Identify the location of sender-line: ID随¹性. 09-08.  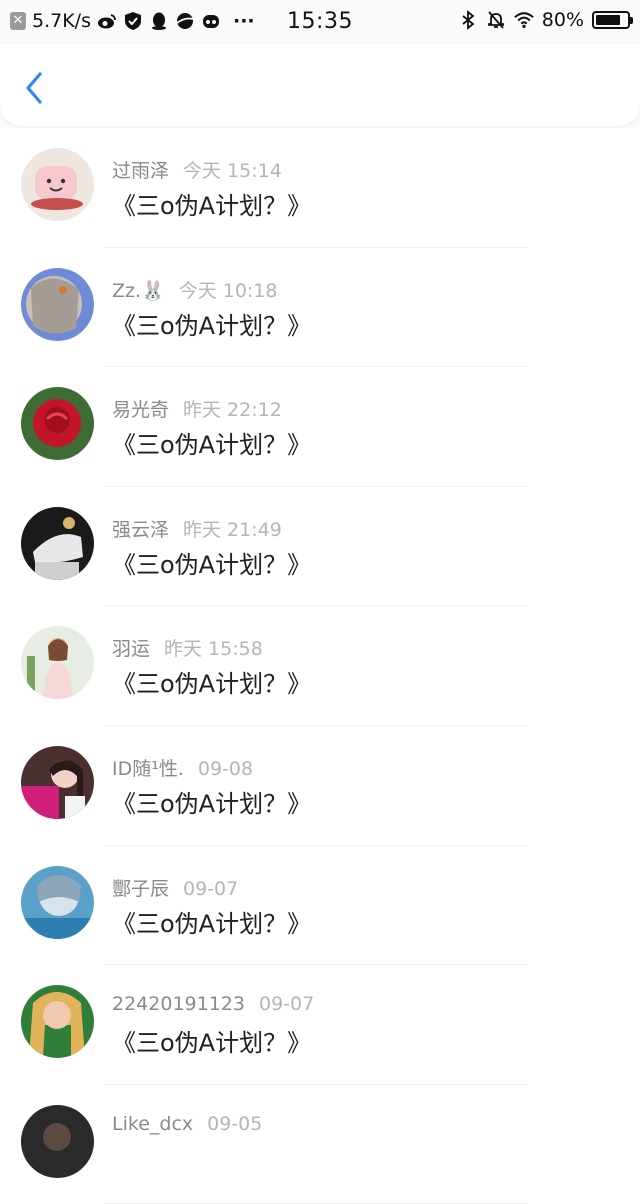
(182, 767).